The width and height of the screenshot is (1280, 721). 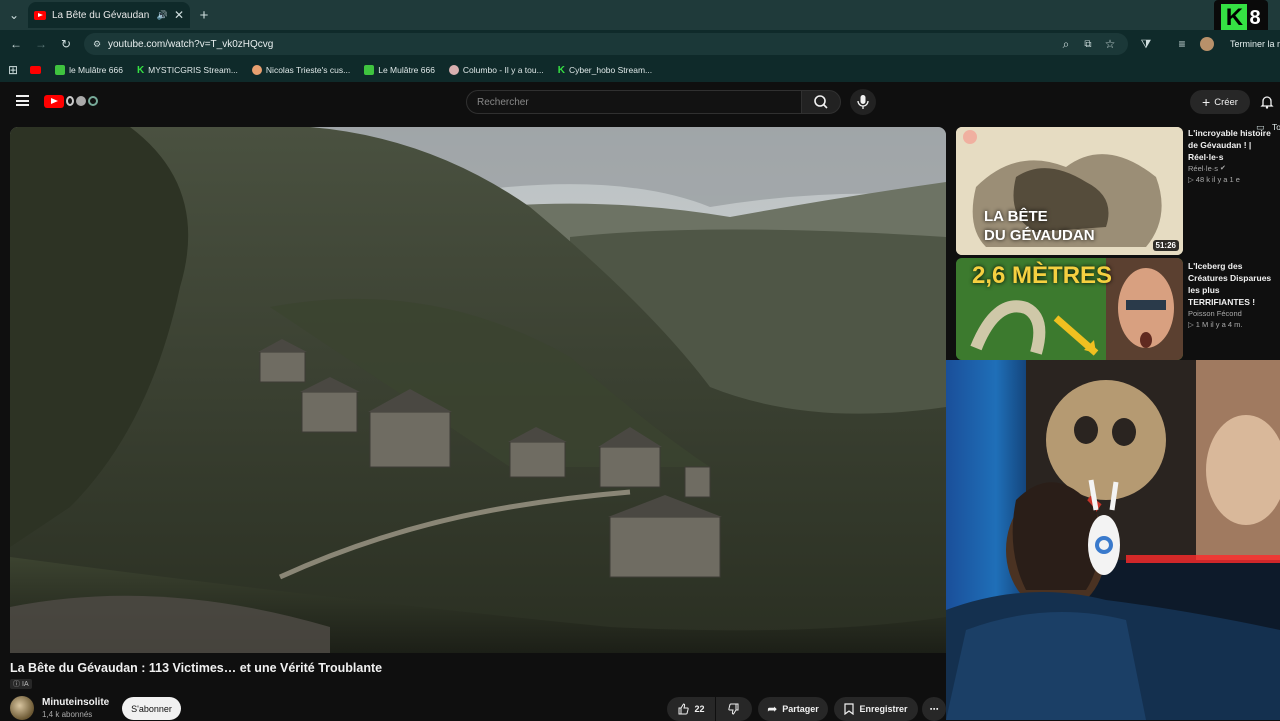 What do you see at coordinates (96, 70) in the screenshot?
I see `bookmark-label: le Mulâtre 666` at bounding box center [96, 70].